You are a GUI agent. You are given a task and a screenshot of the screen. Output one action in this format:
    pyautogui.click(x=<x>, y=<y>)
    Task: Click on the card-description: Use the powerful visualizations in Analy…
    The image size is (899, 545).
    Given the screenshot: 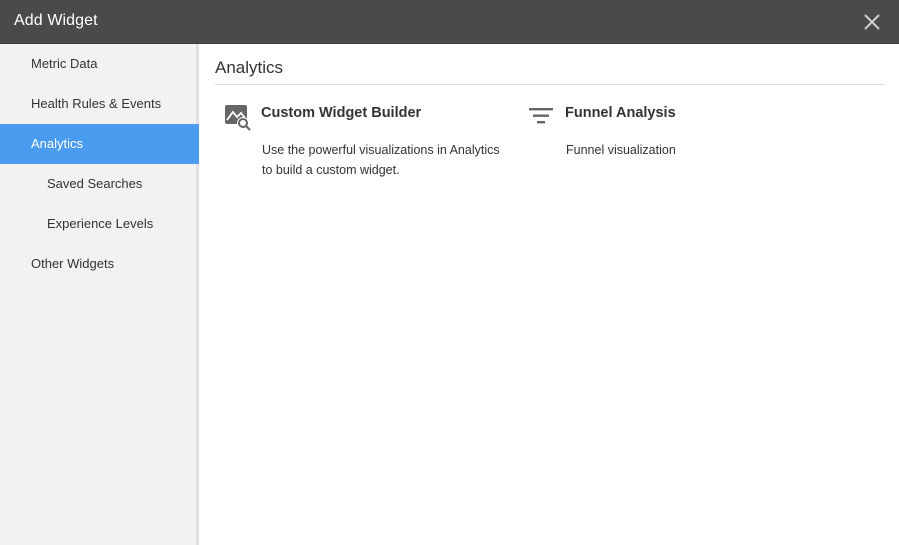 What is the action you would take?
    pyautogui.click(x=381, y=160)
    